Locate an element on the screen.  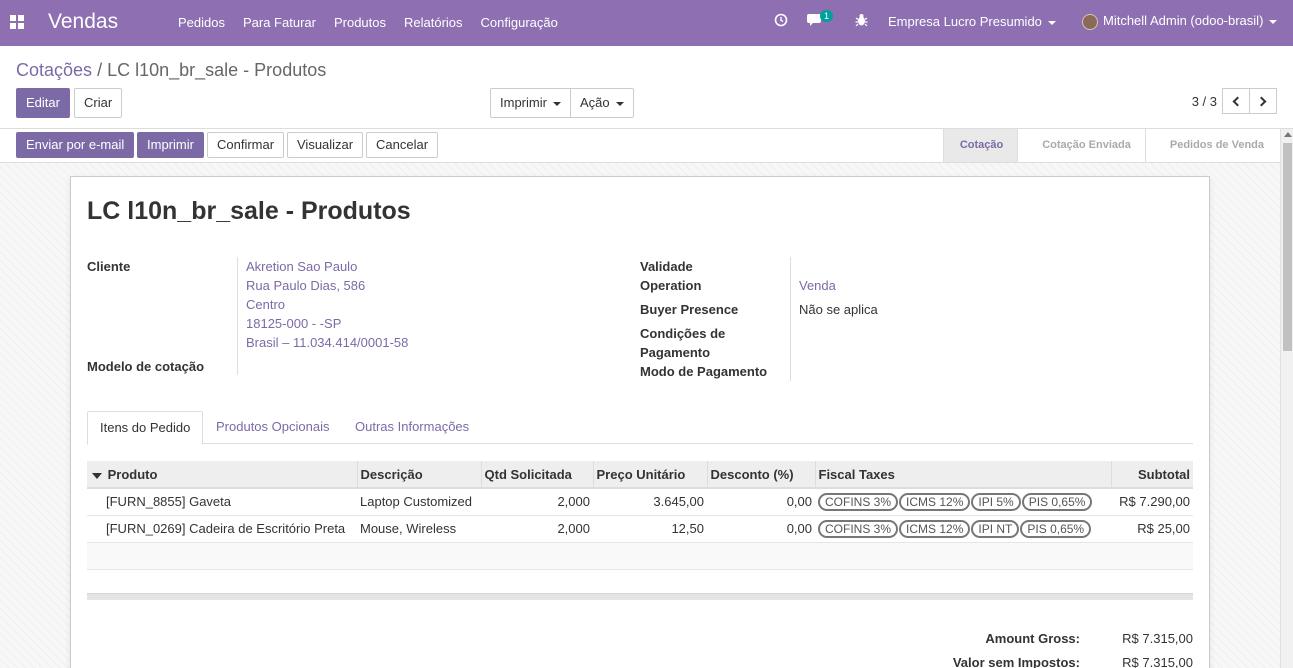
pager: 3 / 3 is located at coordinates (1234, 101).